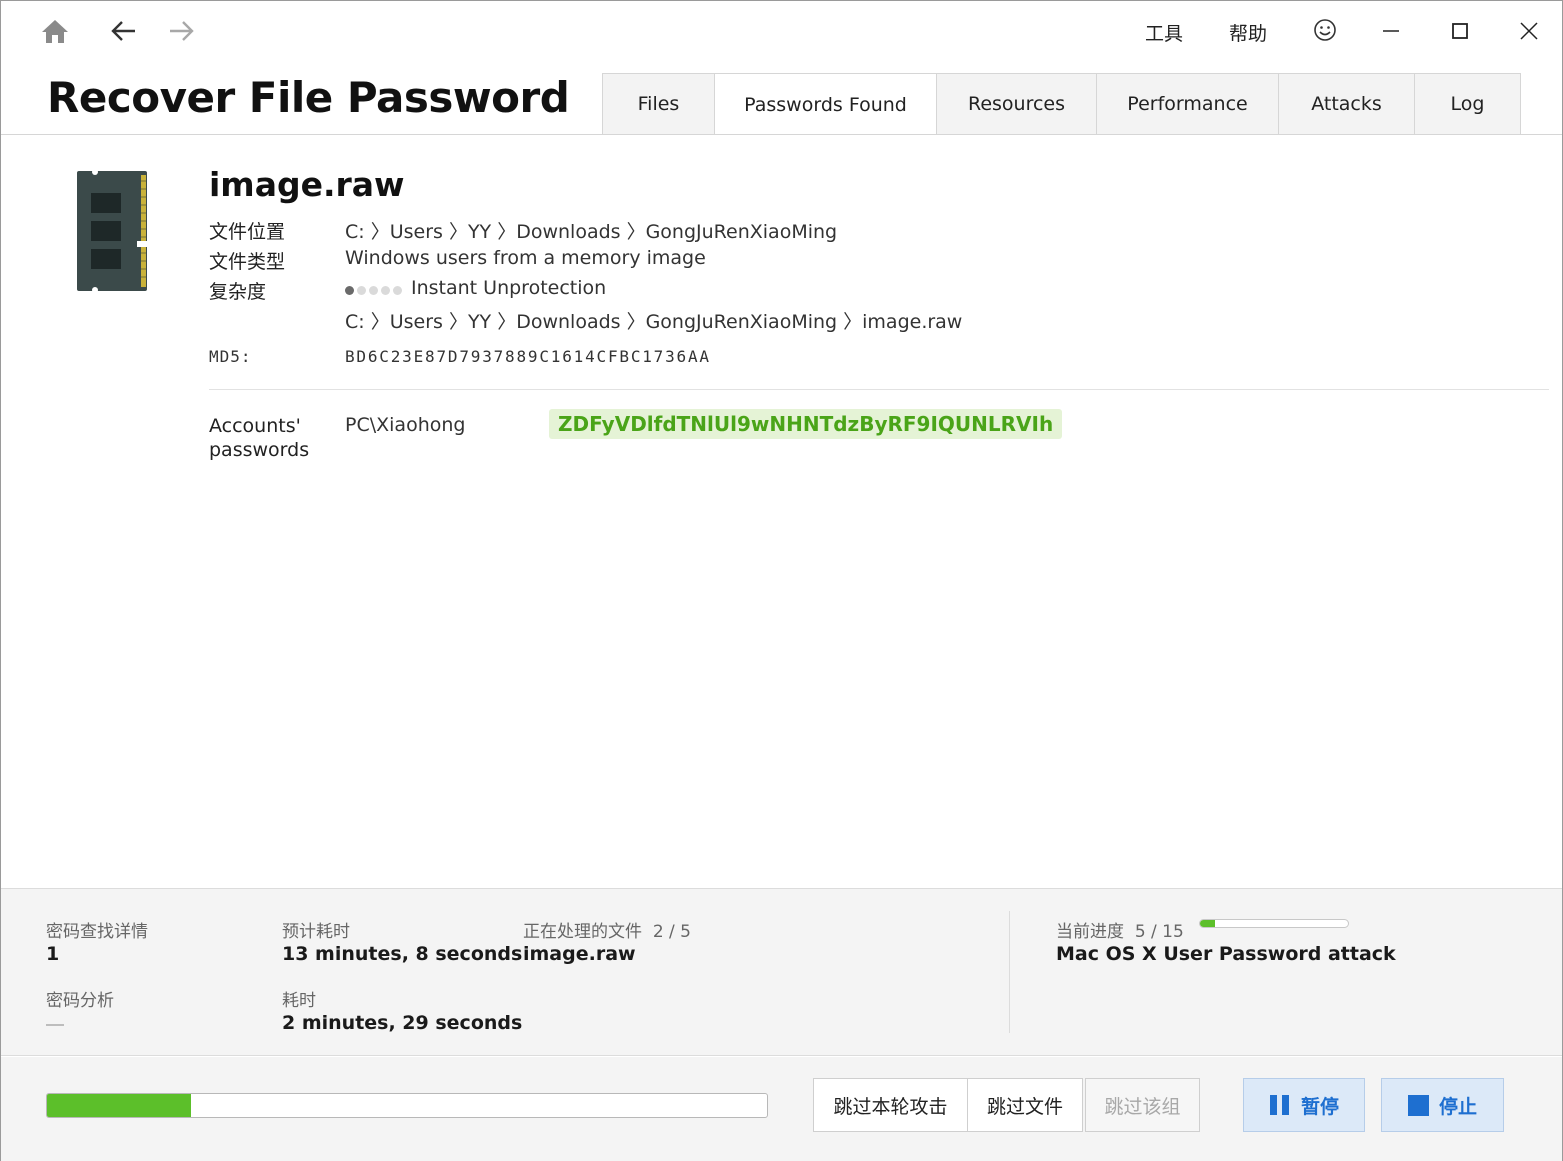 This screenshot has height=1161, width=1563. I want to click on skip-round-button: 跳过本轮攻击, so click(890, 1105).